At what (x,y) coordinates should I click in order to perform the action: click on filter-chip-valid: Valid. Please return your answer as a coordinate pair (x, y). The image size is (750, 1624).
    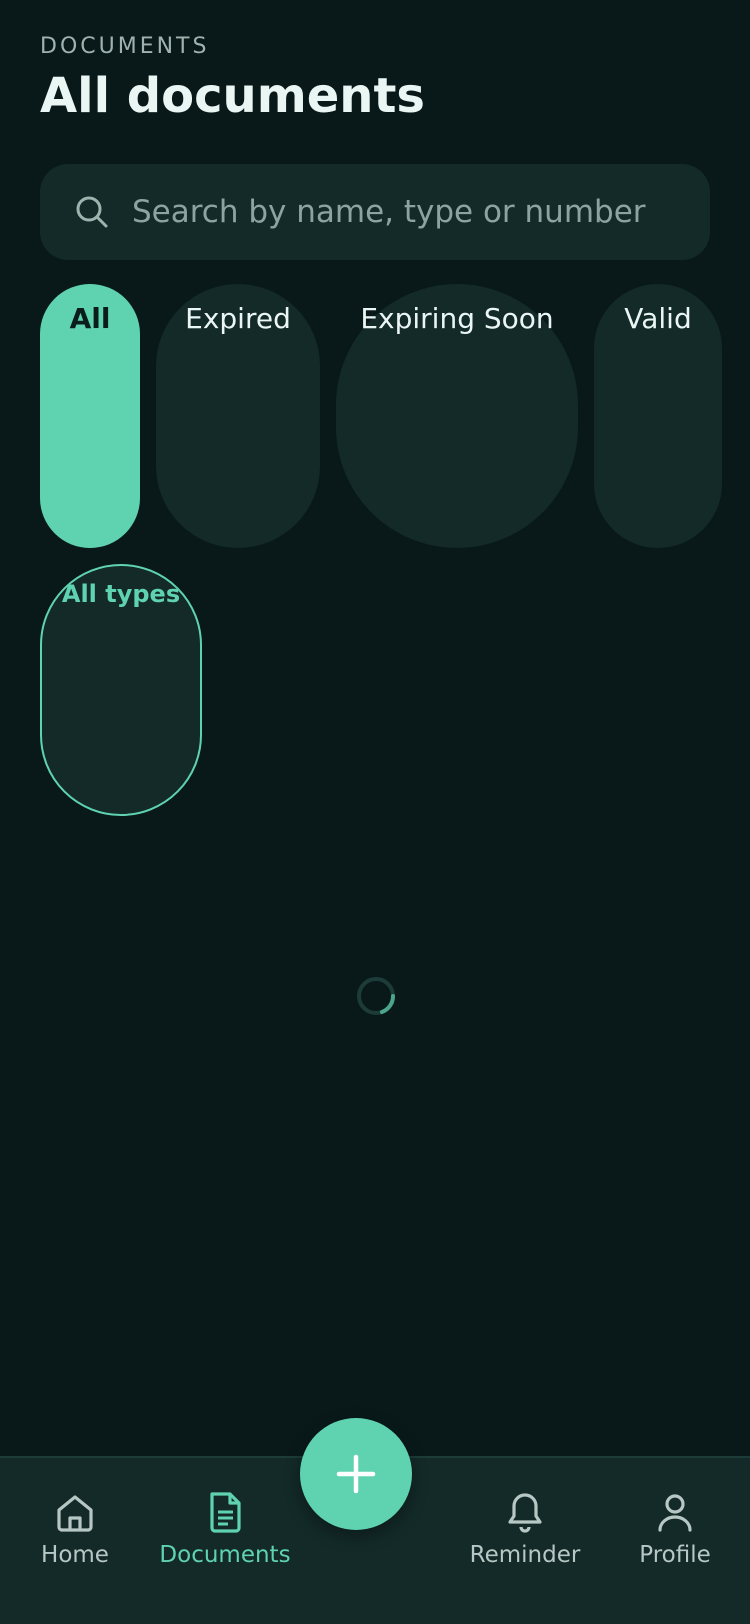
    Looking at the image, I should click on (658, 416).